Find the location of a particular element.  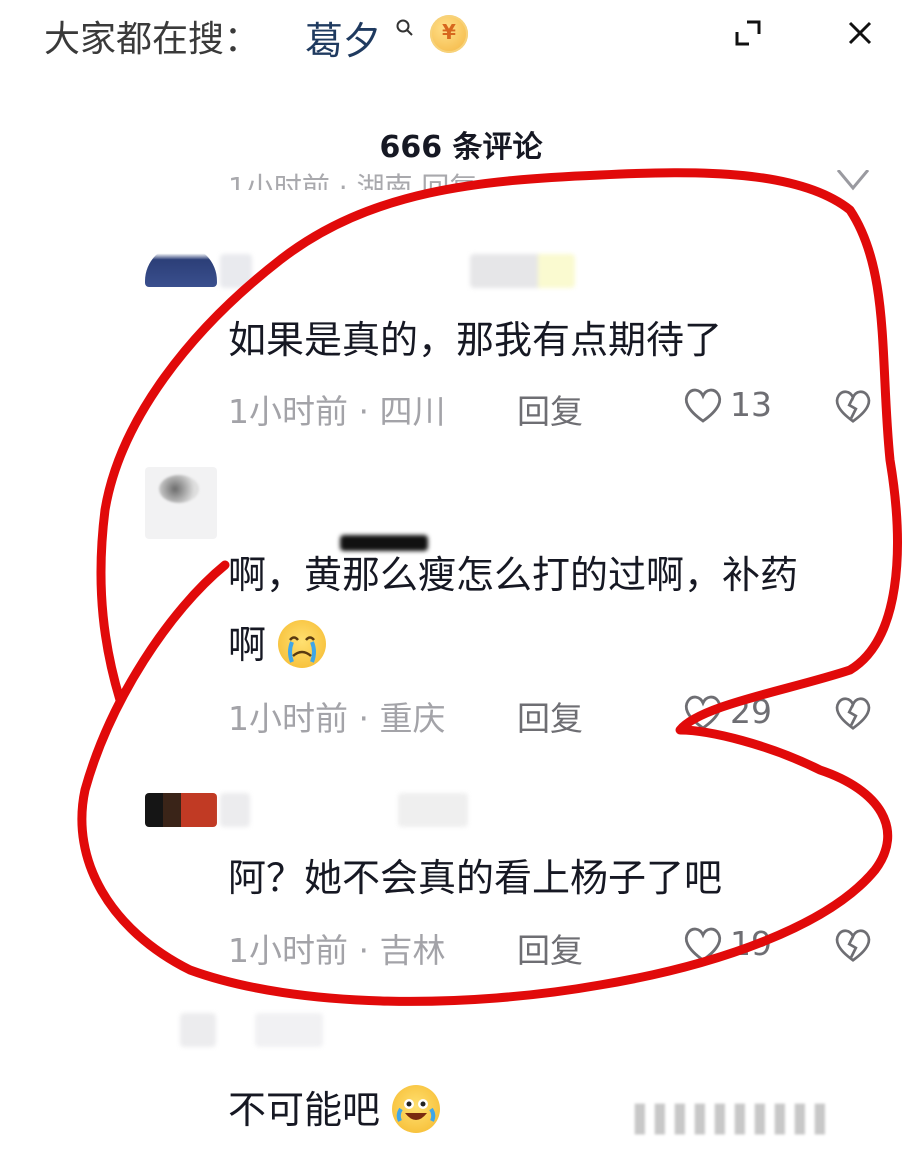

comment-count-title: 666 条评论 is located at coordinates (461, 147).